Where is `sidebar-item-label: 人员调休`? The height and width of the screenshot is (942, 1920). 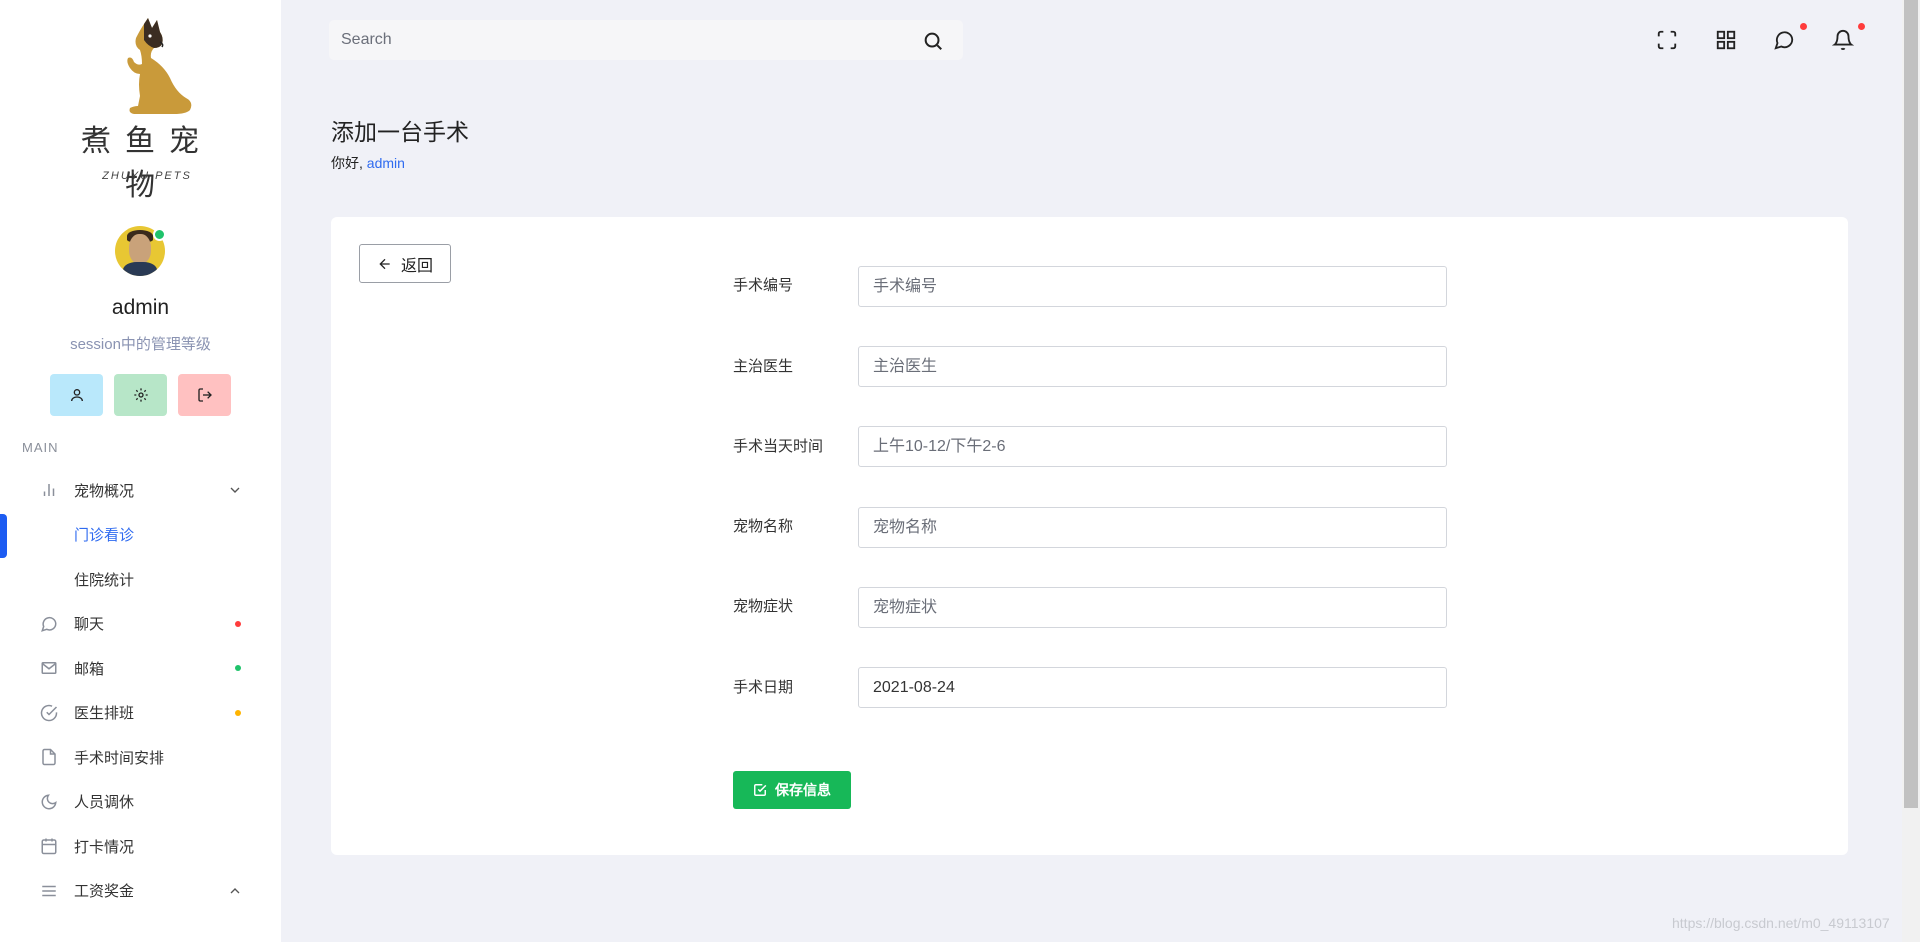 sidebar-item-label: 人员调休 is located at coordinates (104, 803).